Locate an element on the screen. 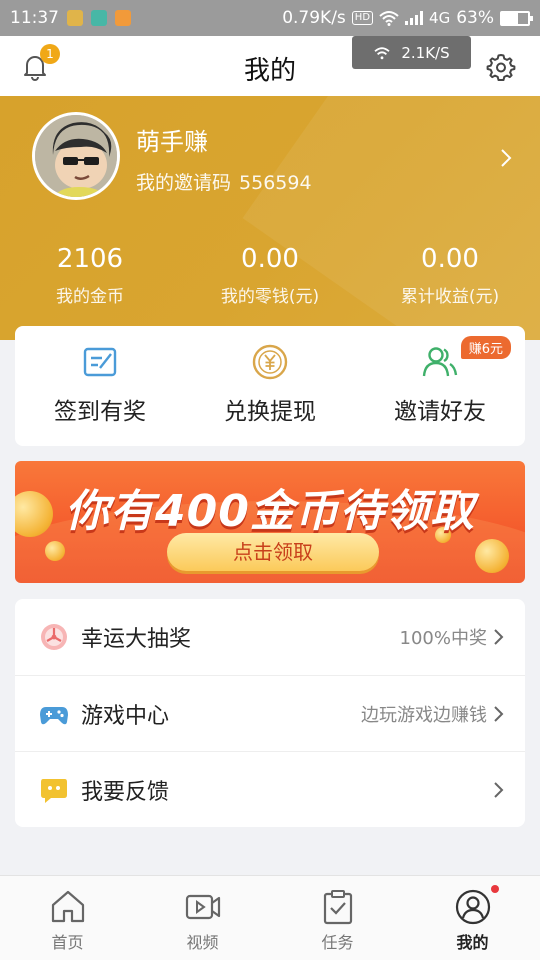 This screenshot has width=540, height=960. invite-friends-icon is located at coordinates (440, 362).